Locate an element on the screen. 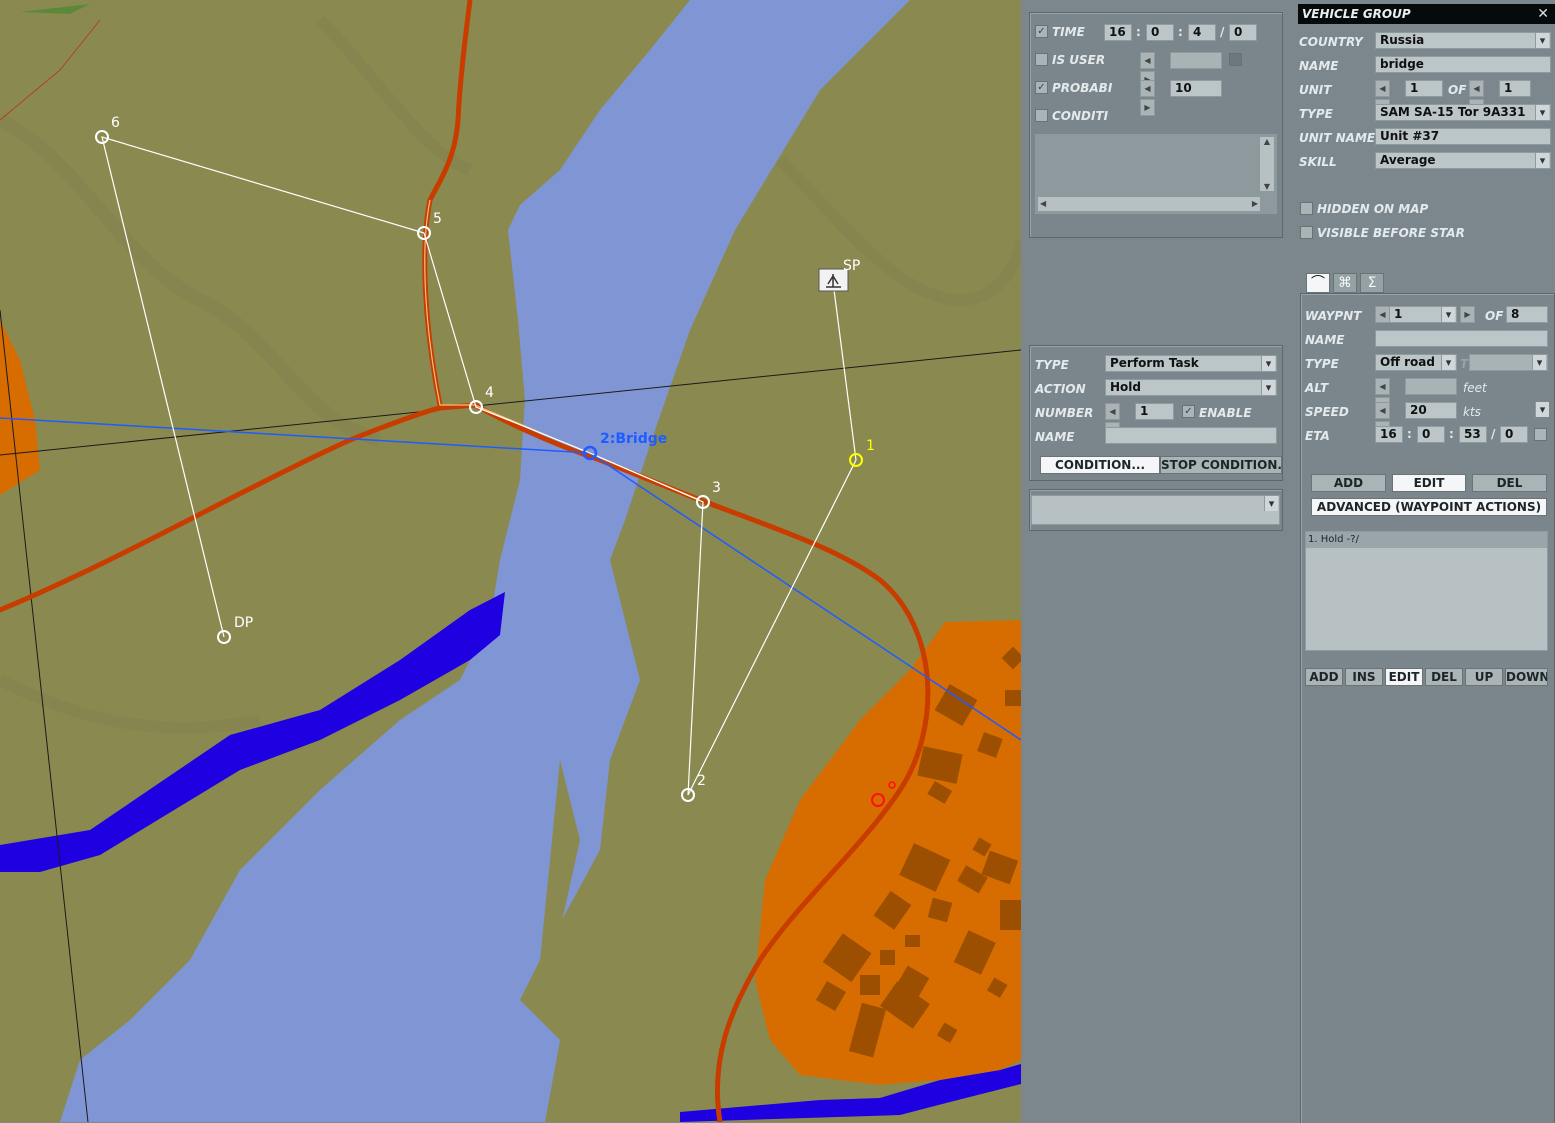 This screenshot has height=1123, width=1555. time-label: TIME is located at coordinates (1068, 32).